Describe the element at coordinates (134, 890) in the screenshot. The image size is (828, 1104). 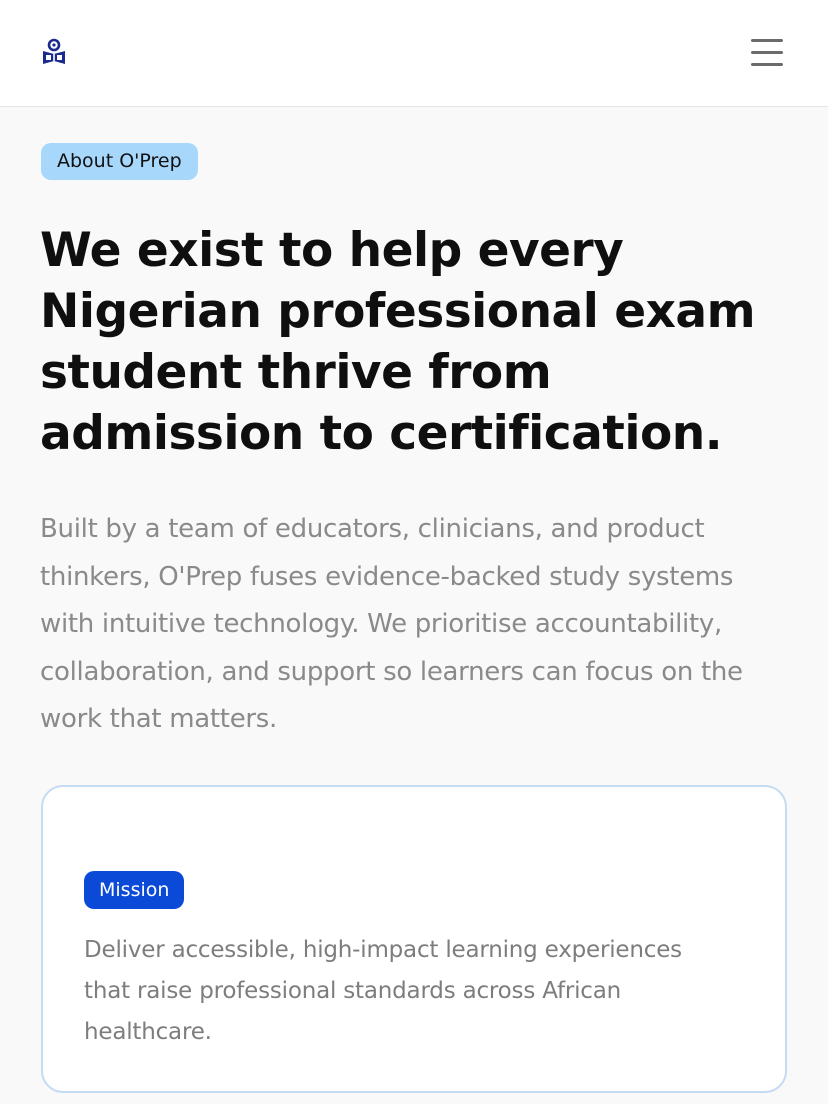
I see `mission-badge: Mission` at that location.